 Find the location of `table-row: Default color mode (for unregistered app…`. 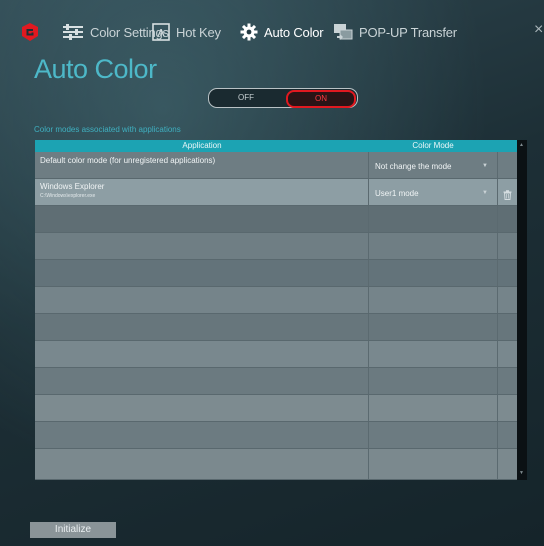

table-row: Default color mode (for unregistered app… is located at coordinates (276, 165).